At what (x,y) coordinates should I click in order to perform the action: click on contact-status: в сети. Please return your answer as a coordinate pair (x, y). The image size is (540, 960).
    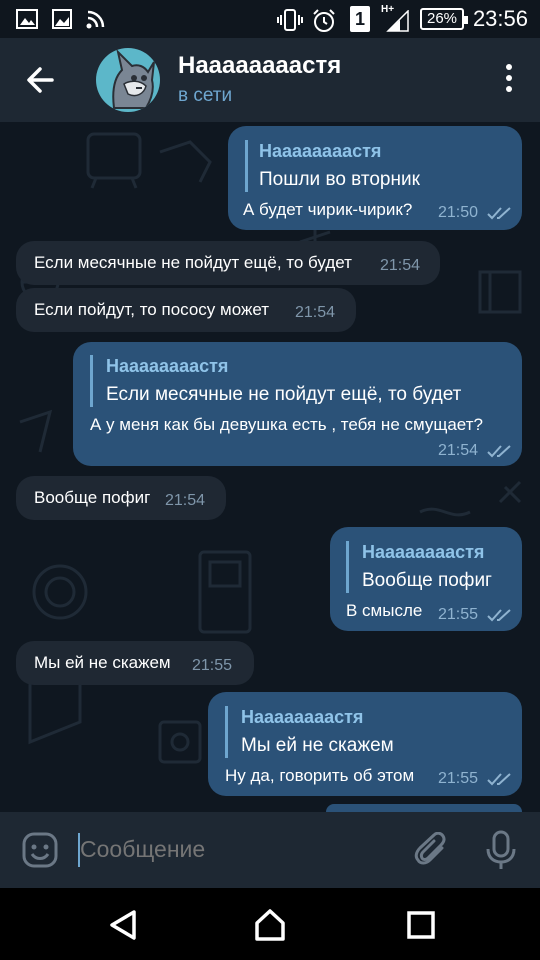
    Looking at the image, I should click on (205, 95).